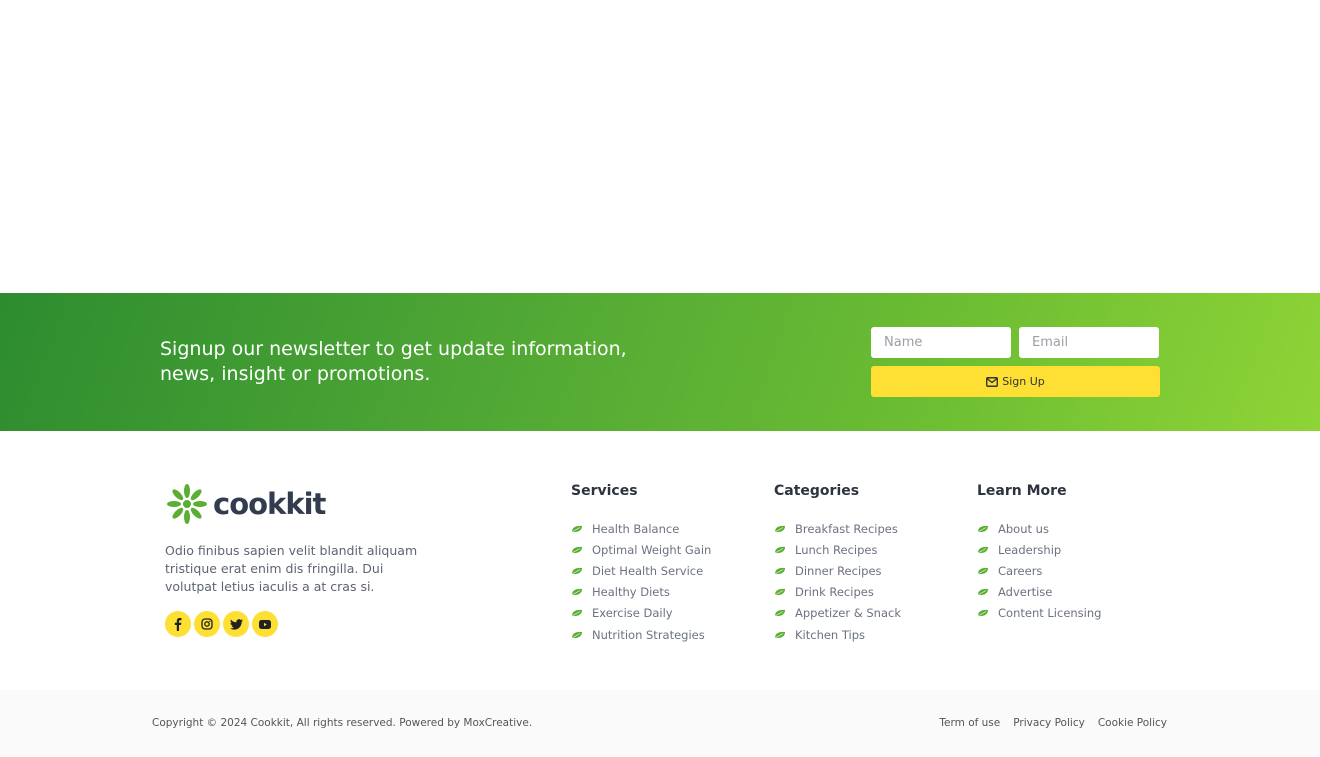 The image size is (1320, 757). Describe the element at coordinates (848, 613) in the screenshot. I see `footer-link-label: Appetizer & Snack` at that location.